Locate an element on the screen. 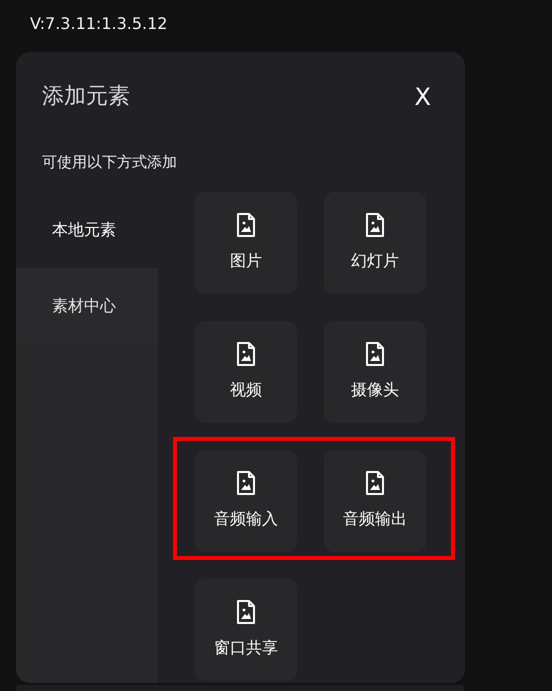  element-tile: 音频输入 is located at coordinates (246, 501).